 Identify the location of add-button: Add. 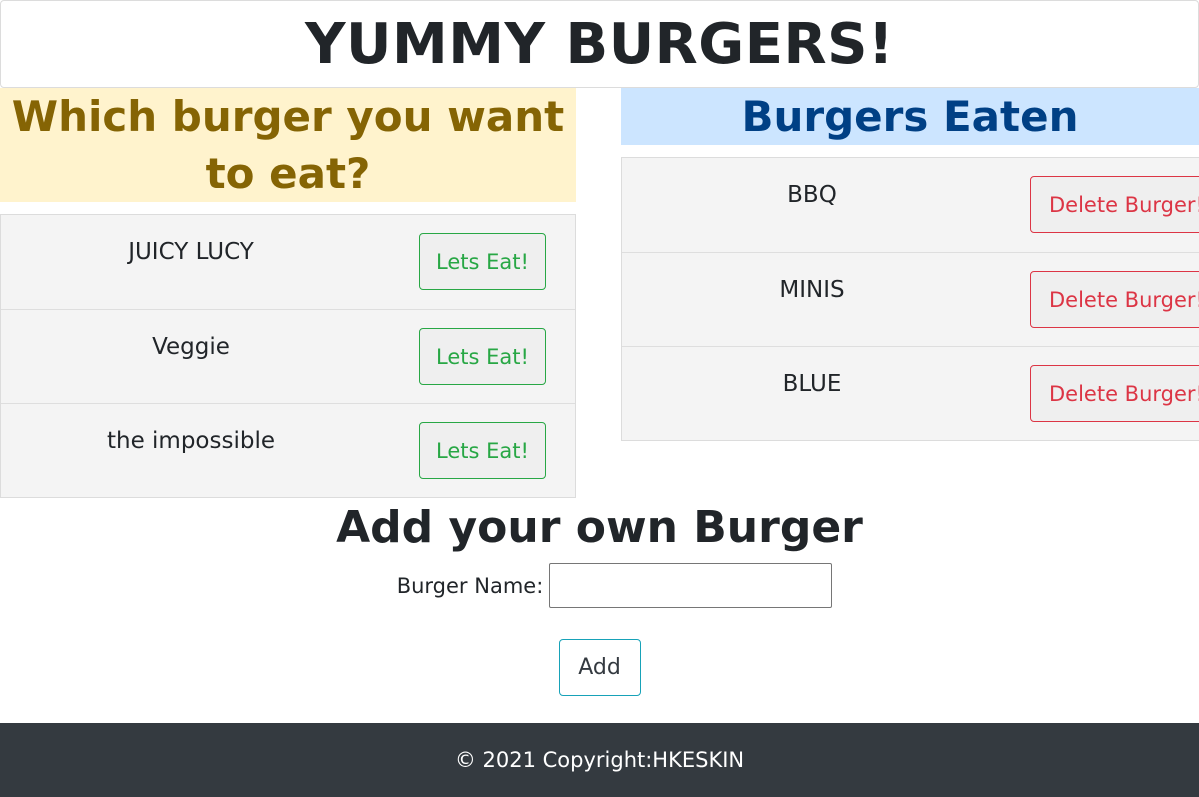
(599, 667).